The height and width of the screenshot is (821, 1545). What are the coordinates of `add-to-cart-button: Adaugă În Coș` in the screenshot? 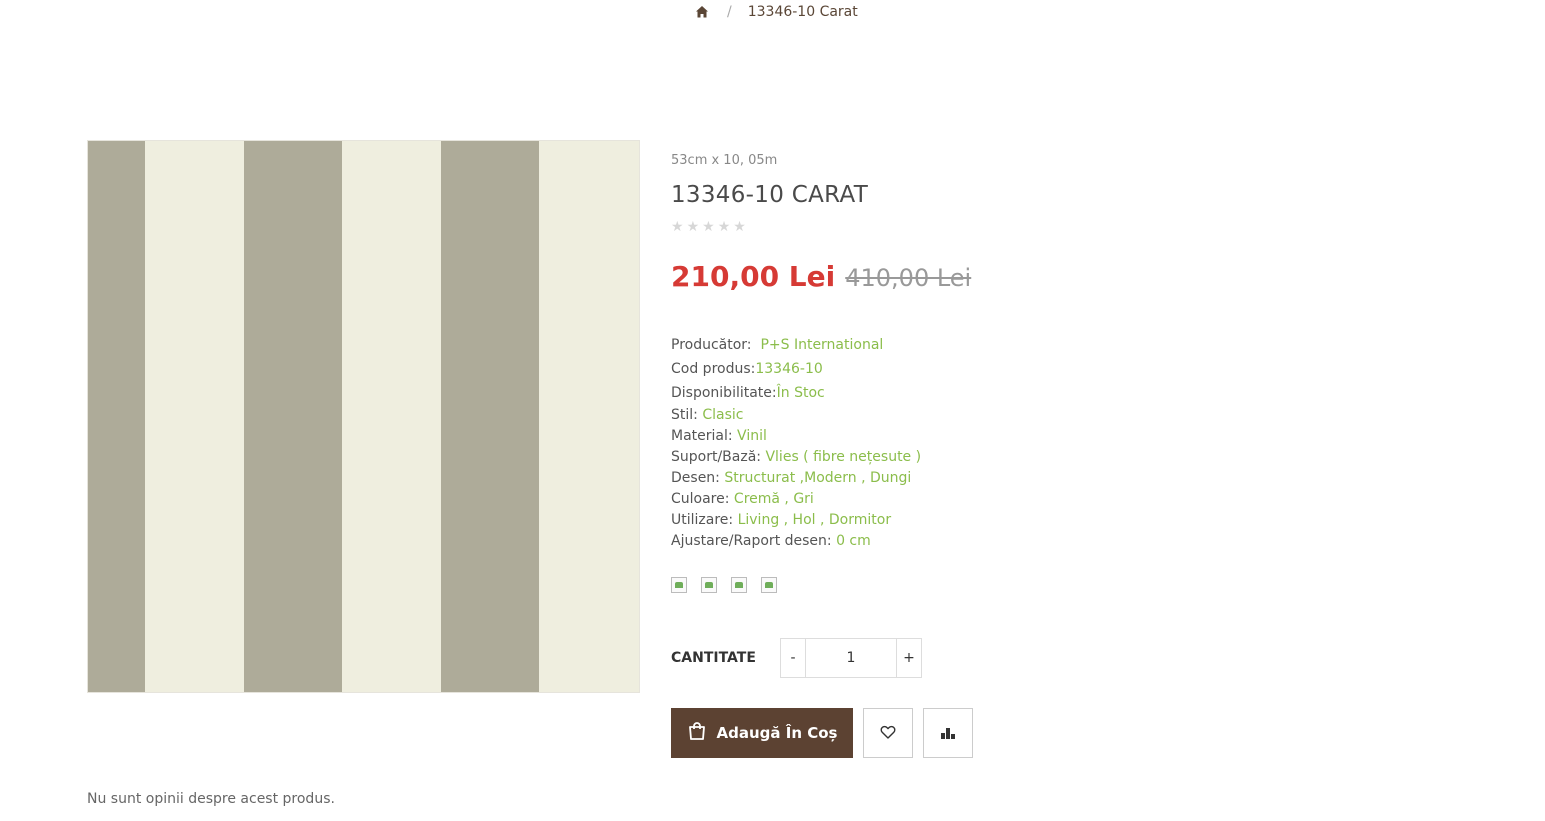 It's located at (762, 733).